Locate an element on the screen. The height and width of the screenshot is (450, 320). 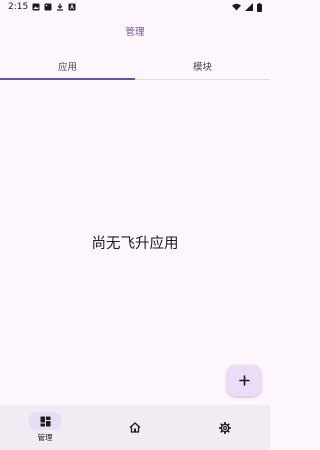
battery-icon is located at coordinates (259, 7).